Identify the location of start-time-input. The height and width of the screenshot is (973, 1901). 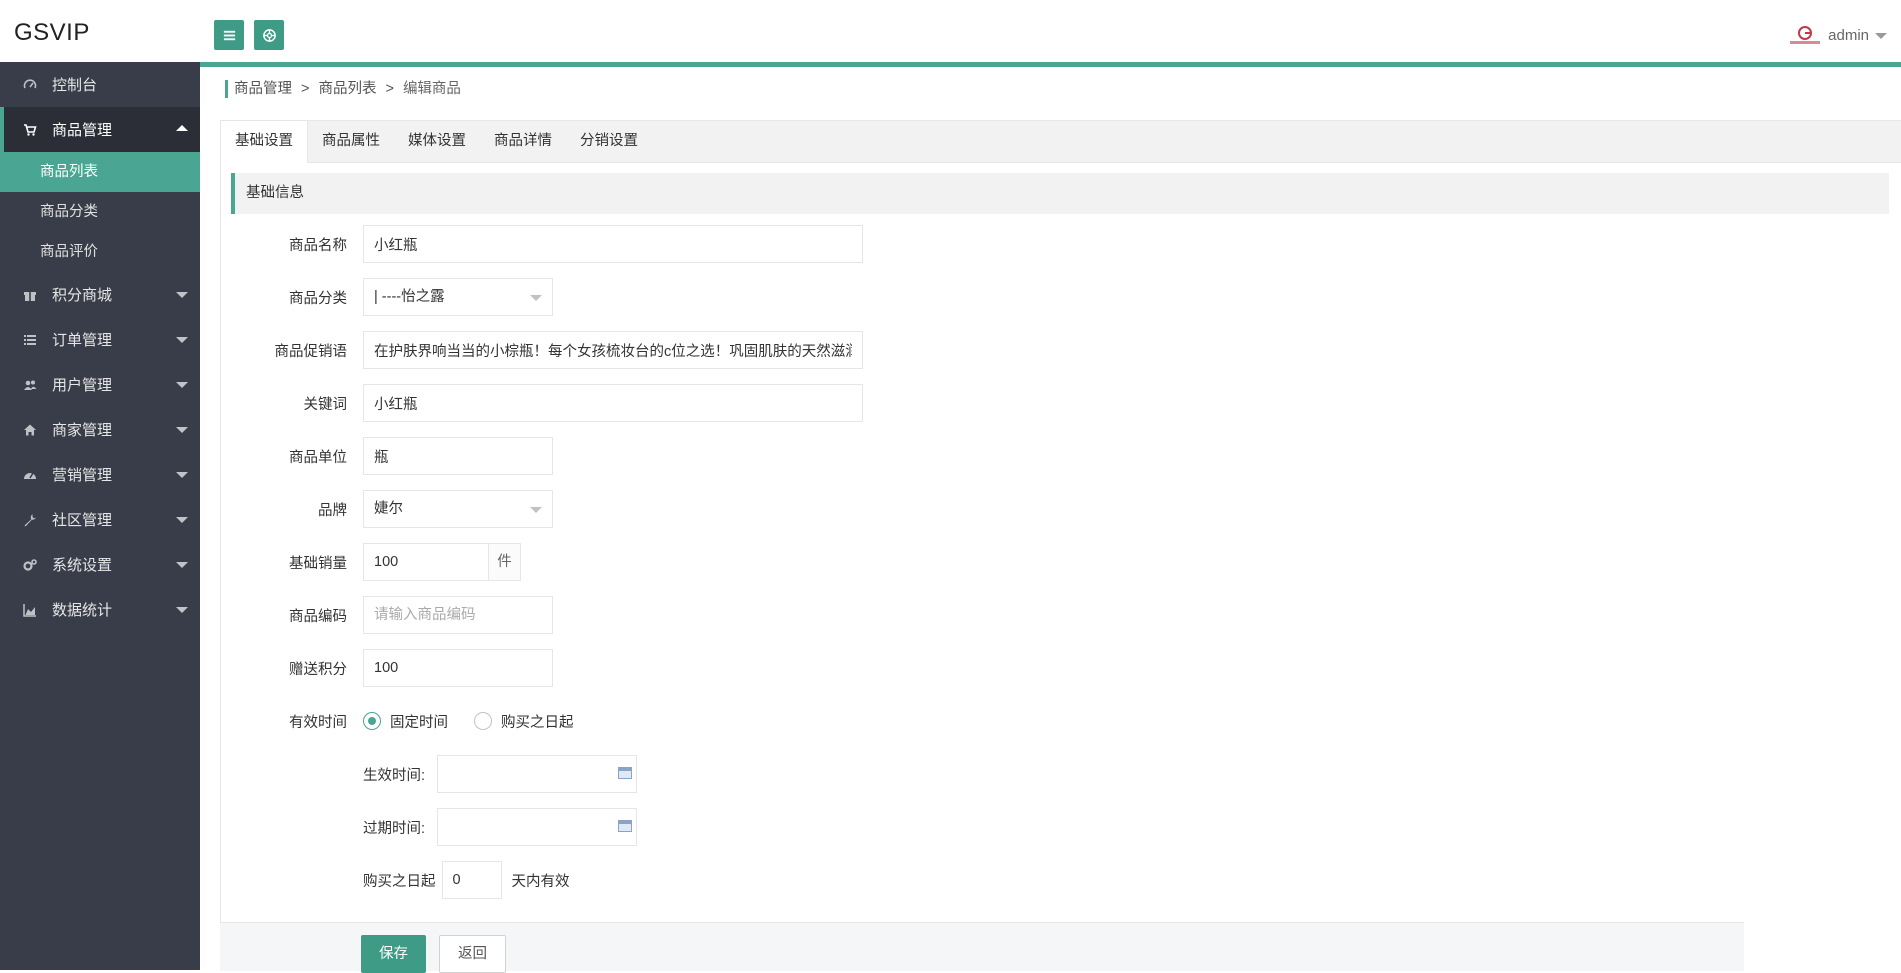
(537, 774).